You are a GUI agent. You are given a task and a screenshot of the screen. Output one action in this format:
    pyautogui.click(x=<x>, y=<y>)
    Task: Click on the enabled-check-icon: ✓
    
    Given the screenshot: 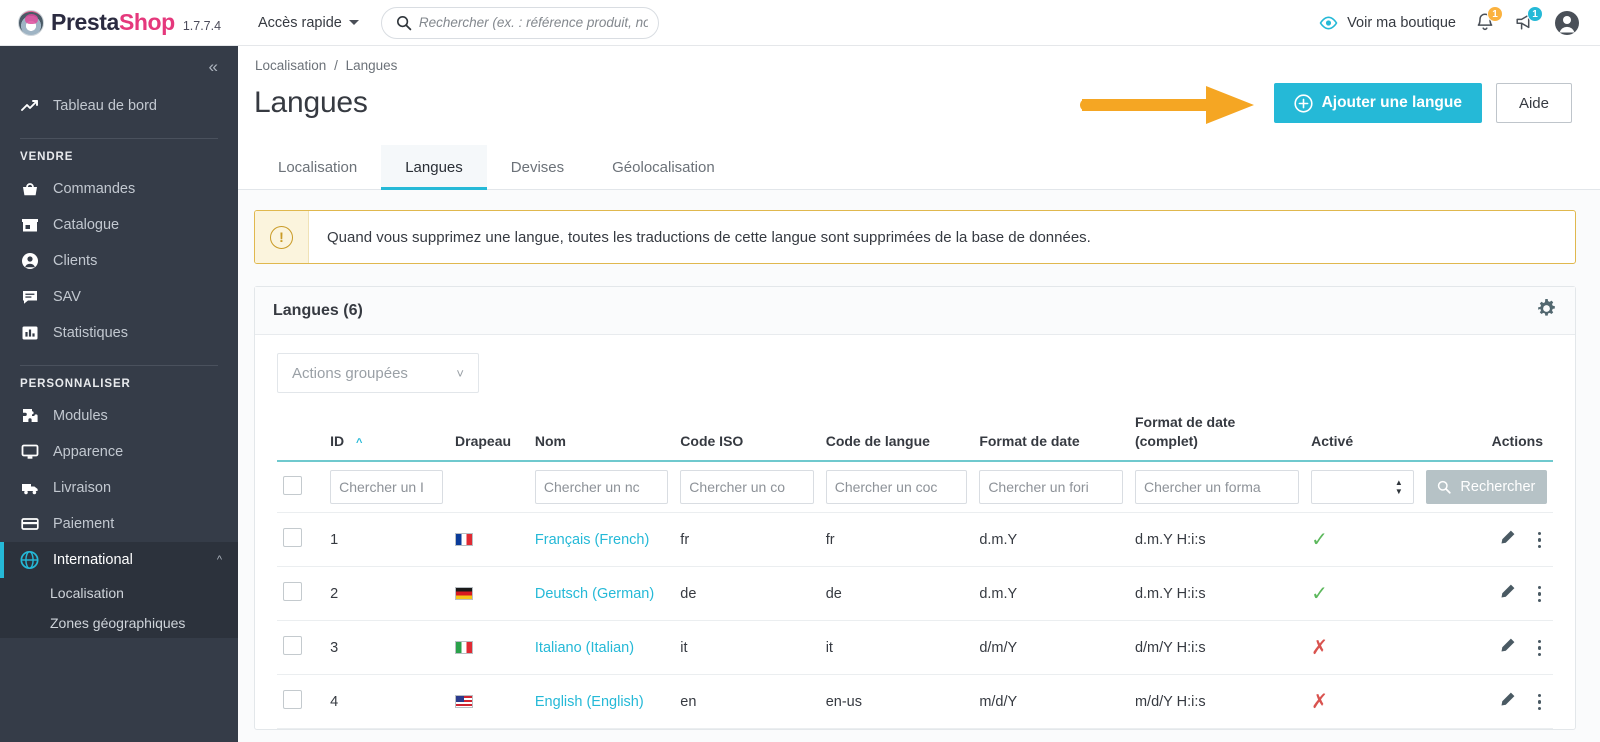 What is the action you would take?
    pyautogui.click(x=1319, y=540)
    